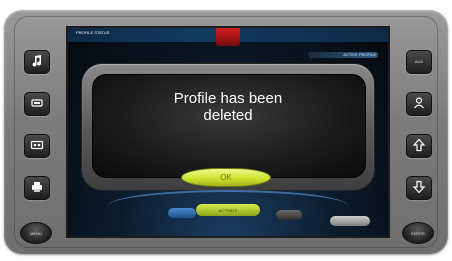 The width and height of the screenshot is (452, 261). I want to click on ok-button-label: OK, so click(226, 177).